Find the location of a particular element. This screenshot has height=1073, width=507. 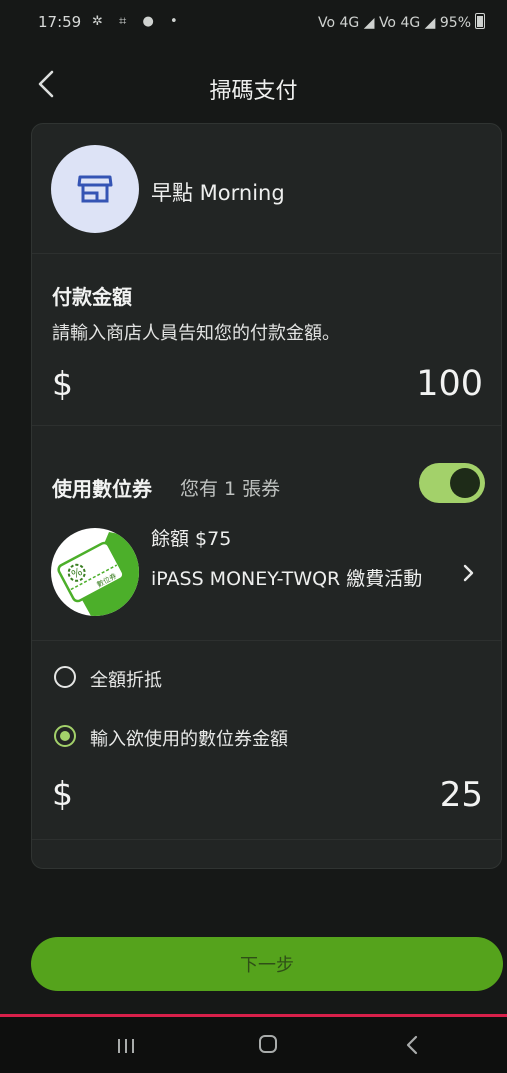

home-button is located at coordinates (268, 1044).